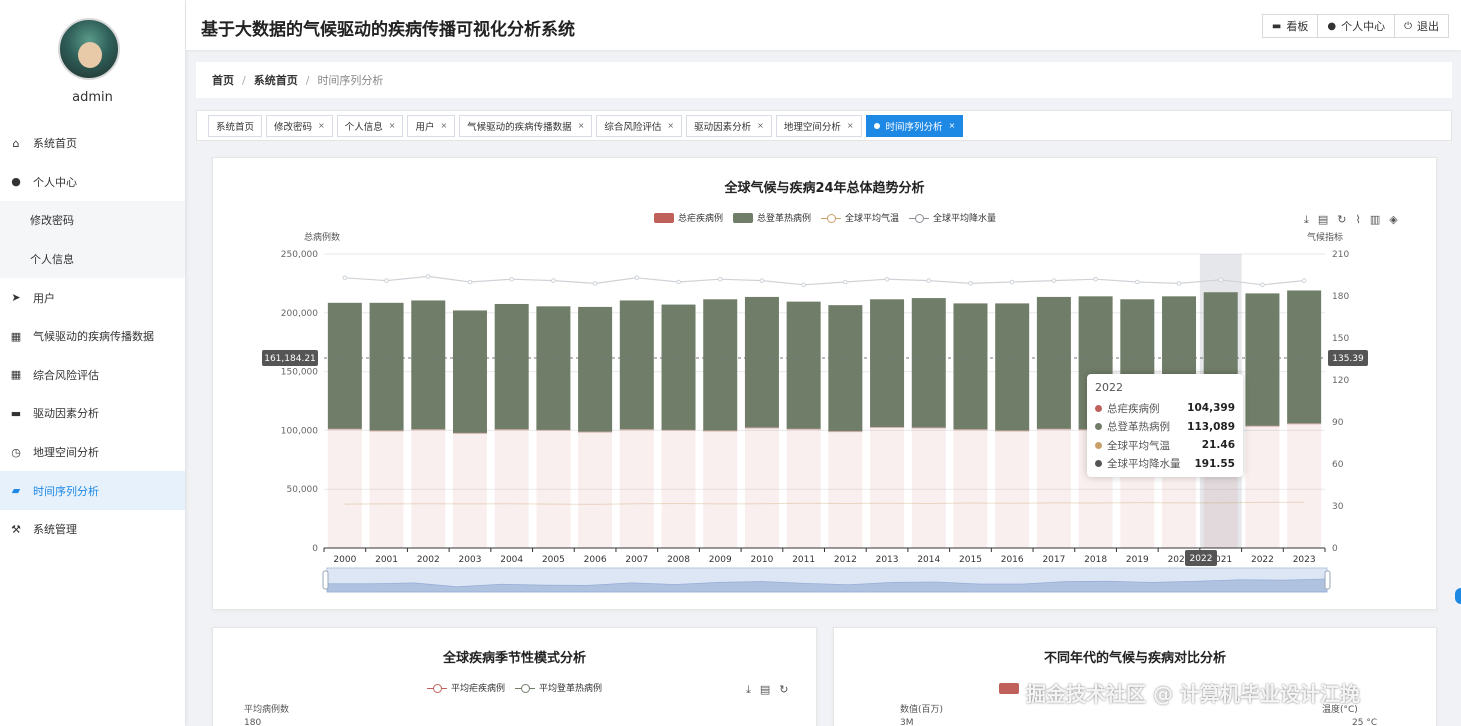 This screenshot has height=726, width=1461. Describe the element at coordinates (1340, 255) in the screenshot. I see `y2-tick-label: 210` at that location.